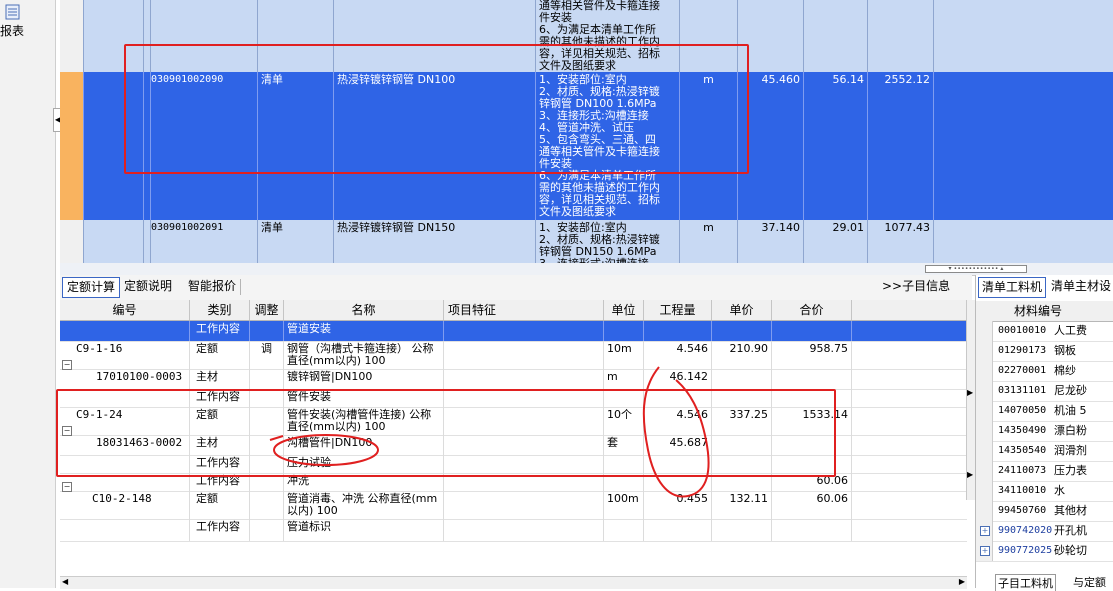 The height and width of the screenshot is (591, 1113). Describe the element at coordinates (489, 432) in the screenshot. I see `annotation-marks` at that location.